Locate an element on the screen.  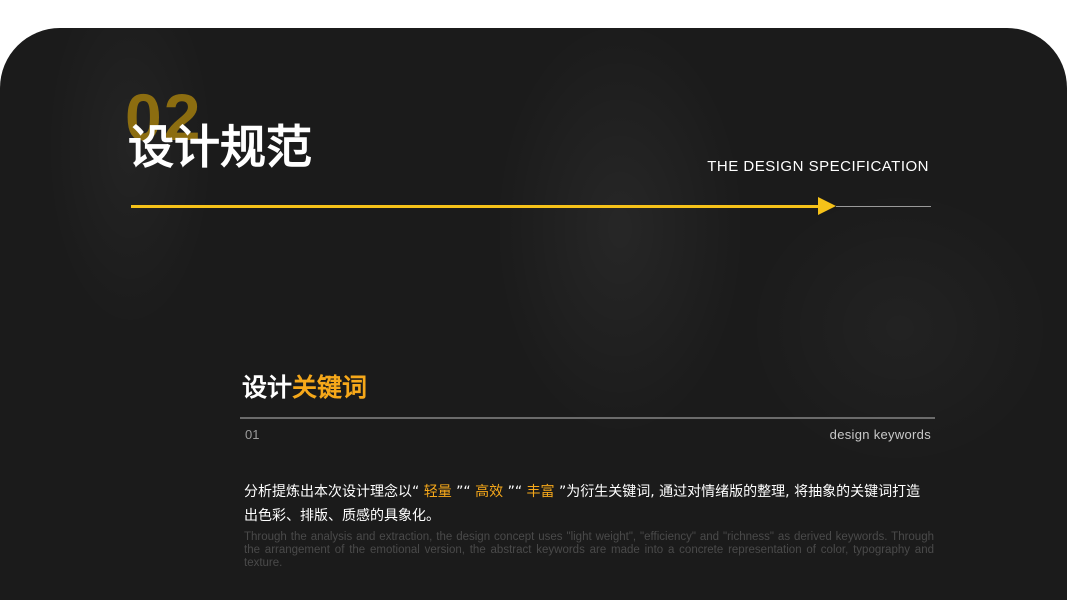
section-divider is located at coordinates (587, 418).